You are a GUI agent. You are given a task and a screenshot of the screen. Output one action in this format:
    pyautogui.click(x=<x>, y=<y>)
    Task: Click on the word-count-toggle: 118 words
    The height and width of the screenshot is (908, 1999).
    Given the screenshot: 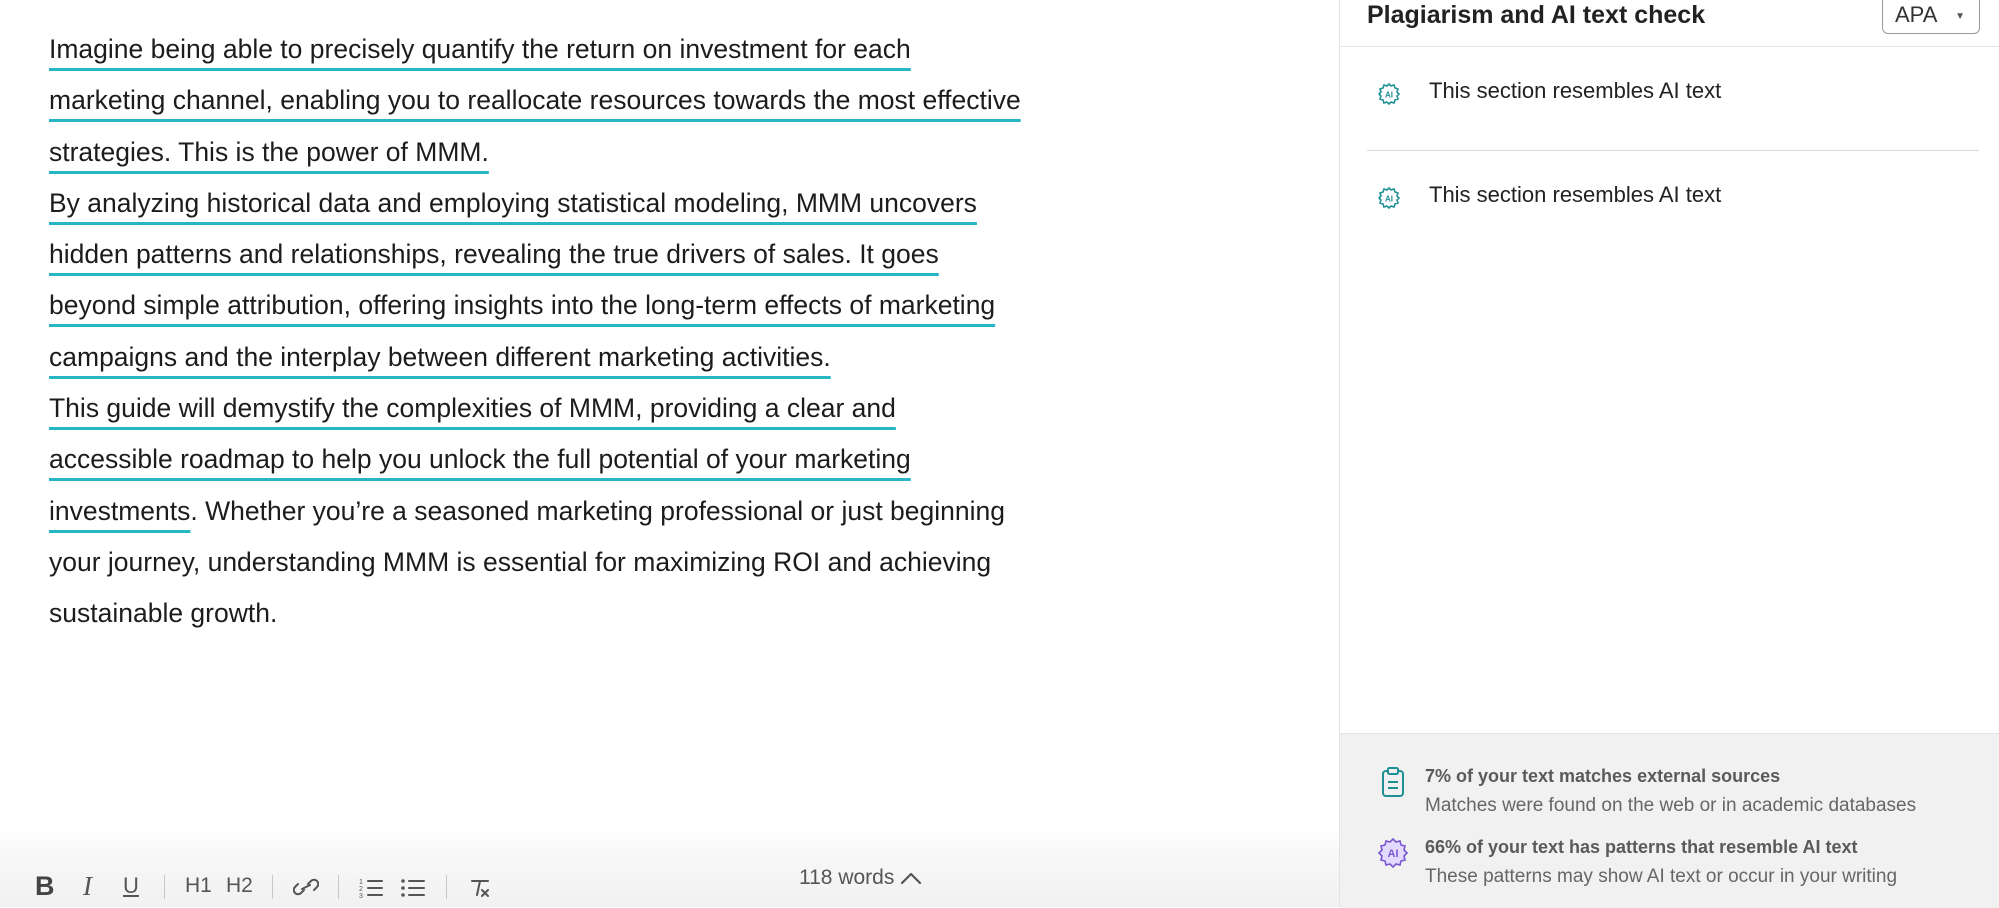 What is the action you would take?
    pyautogui.click(x=860, y=878)
    